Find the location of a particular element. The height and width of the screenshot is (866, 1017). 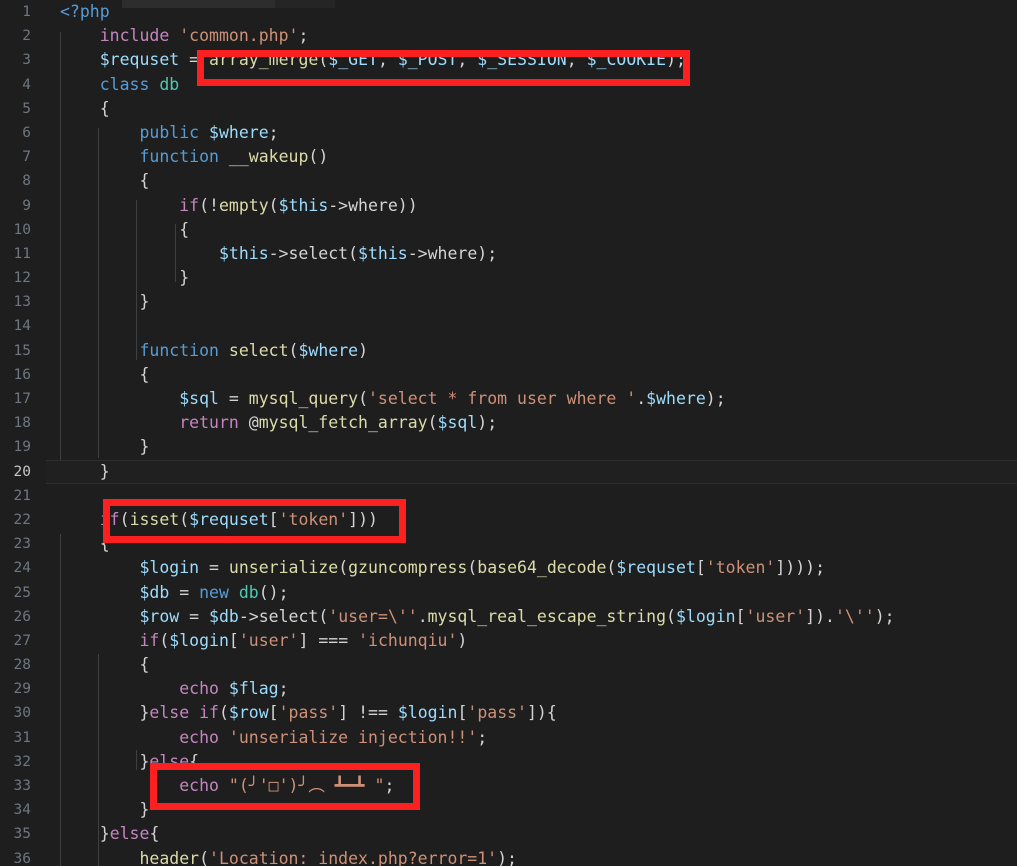

code-line: 21 is located at coordinates (508, 496).